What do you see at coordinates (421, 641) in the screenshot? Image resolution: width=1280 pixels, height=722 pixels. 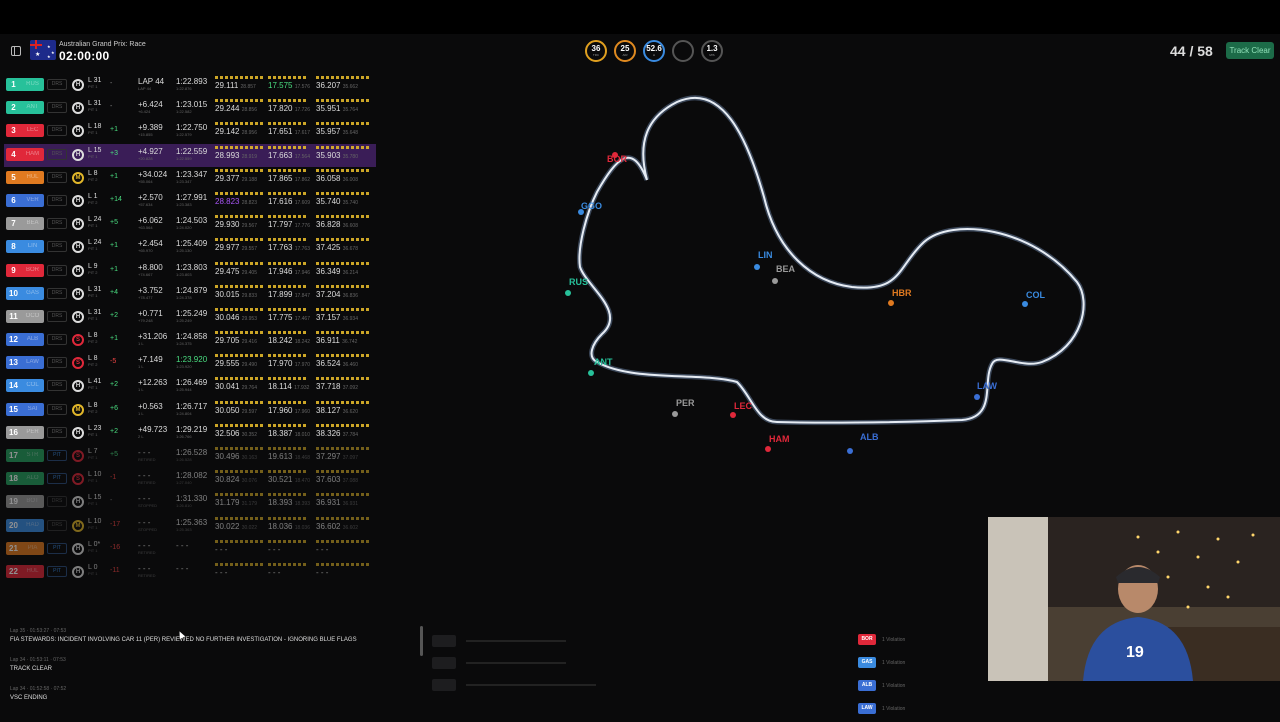 I see `race-control-scrollbar` at bounding box center [421, 641].